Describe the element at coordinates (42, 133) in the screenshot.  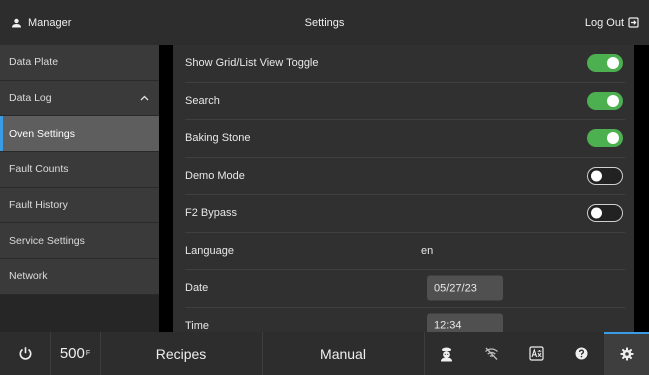
I see `sidebar-item-label: Oven Settings` at that location.